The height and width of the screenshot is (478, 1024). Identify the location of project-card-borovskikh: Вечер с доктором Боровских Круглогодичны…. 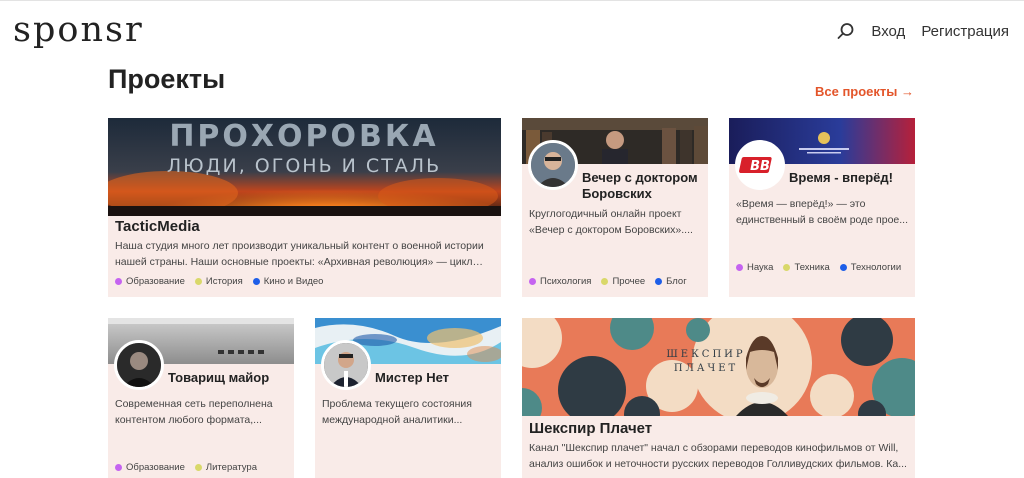
(615, 207).